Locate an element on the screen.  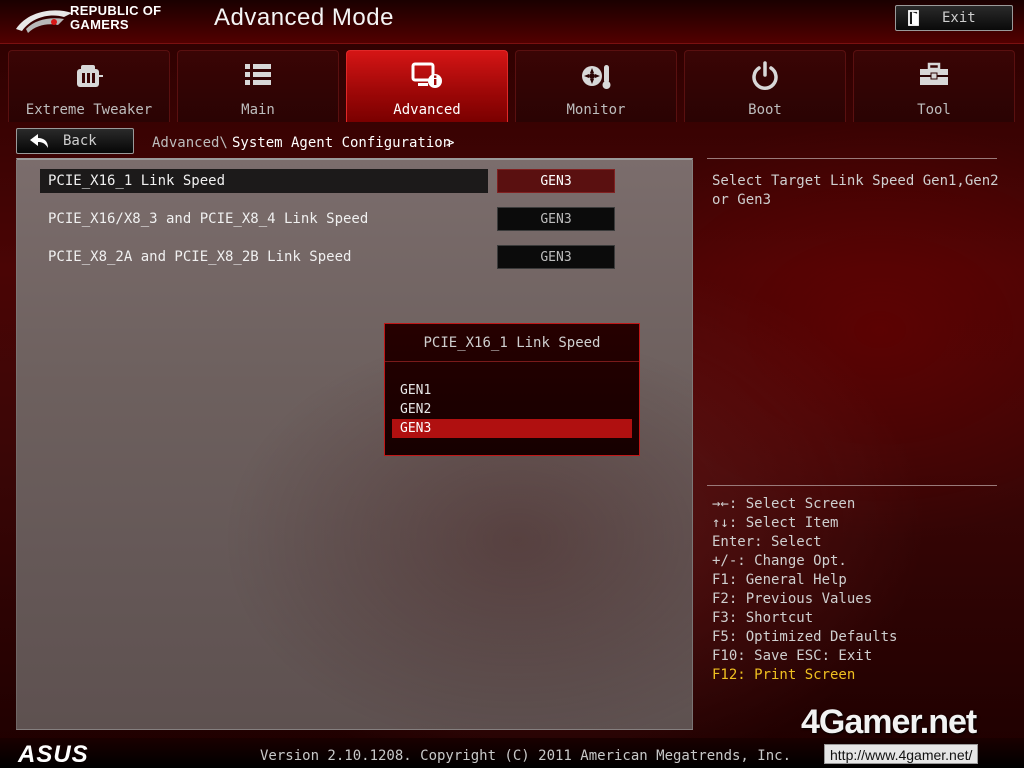
key-select-item: ↑↓: Select Item is located at coordinates (775, 523).